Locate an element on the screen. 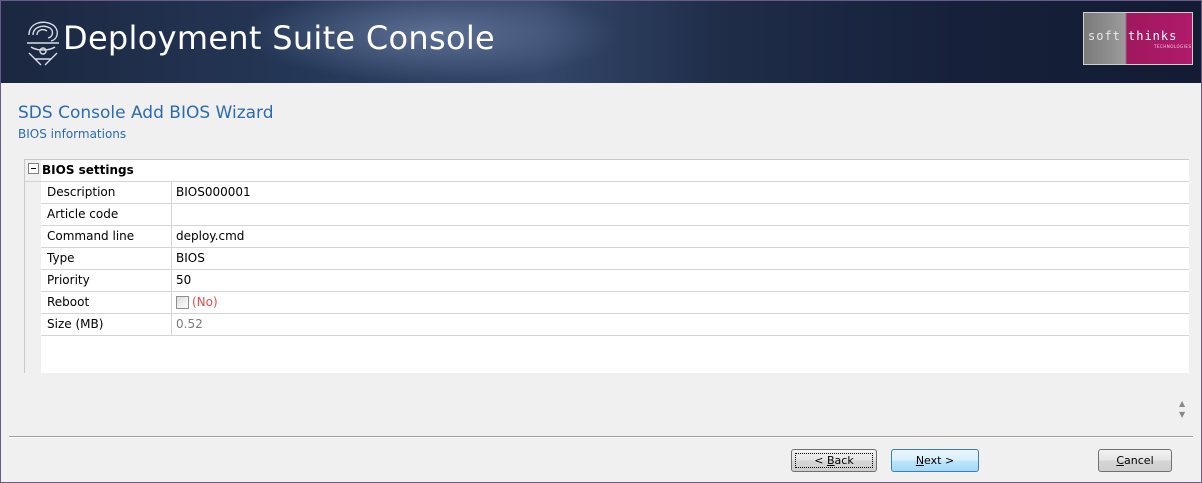 The width and height of the screenshot is (1202, 483). scroll-up-icon: ▲ is located at coordinates (1182, 403).